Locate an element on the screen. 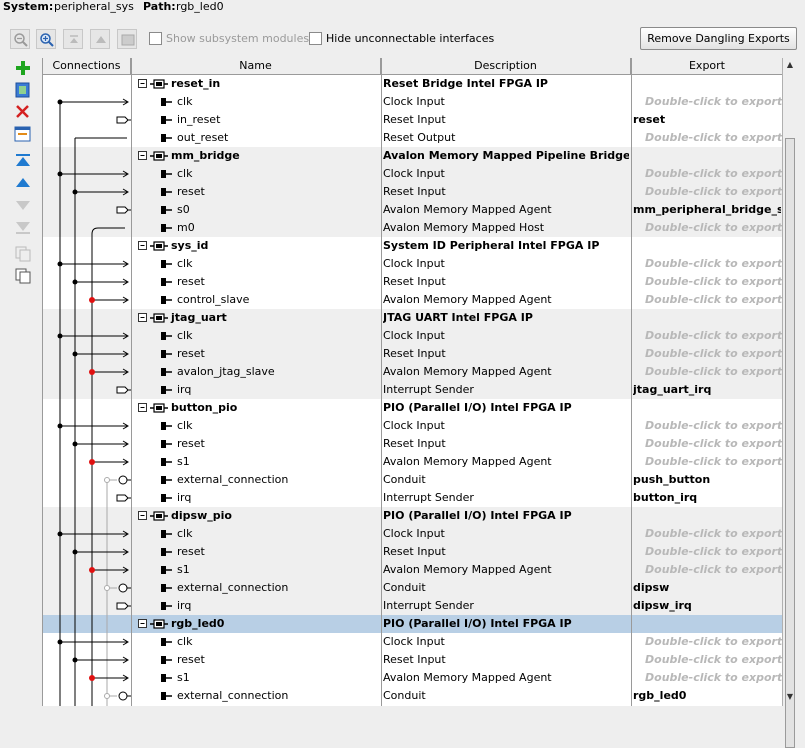  remove-dangling-exports-button: Remove Dangling Exports is located at coordinates (718, 38).